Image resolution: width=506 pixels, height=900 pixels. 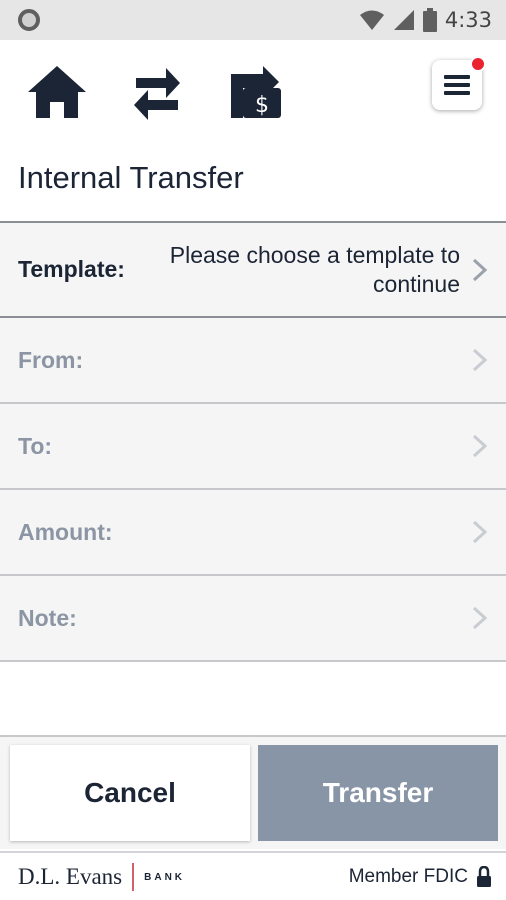 I want to click on logo-name: D.L. Evans, so click(x=70, y=876).